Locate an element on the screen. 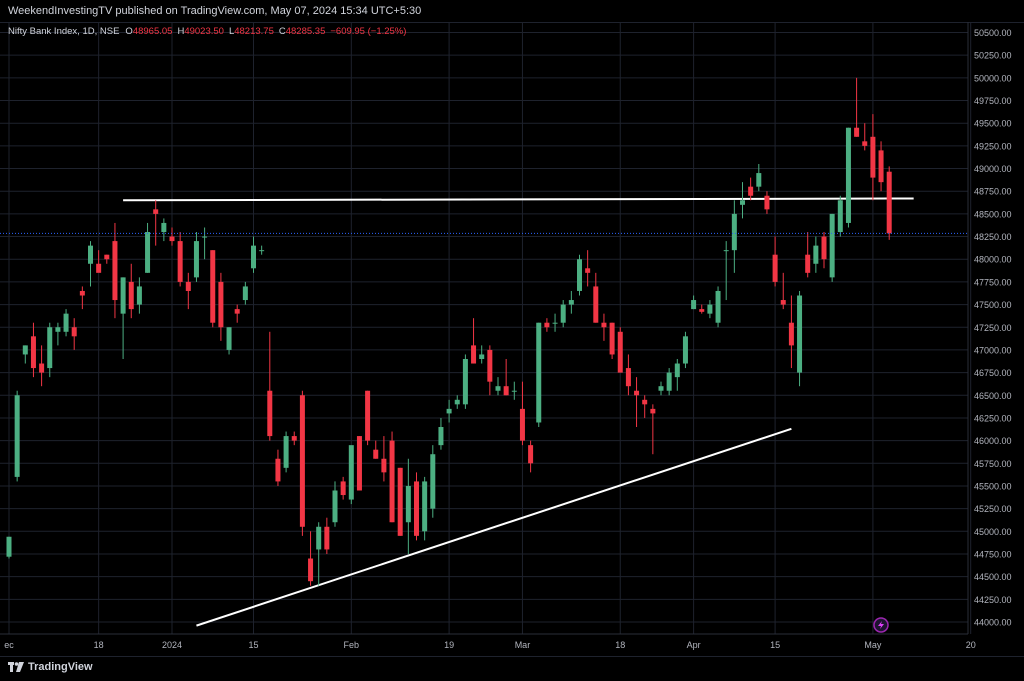 Image resolution: width=1024 pixels, height=681 pixels. y-tick-label: 44250.00 is located at coordinates (993, 600).